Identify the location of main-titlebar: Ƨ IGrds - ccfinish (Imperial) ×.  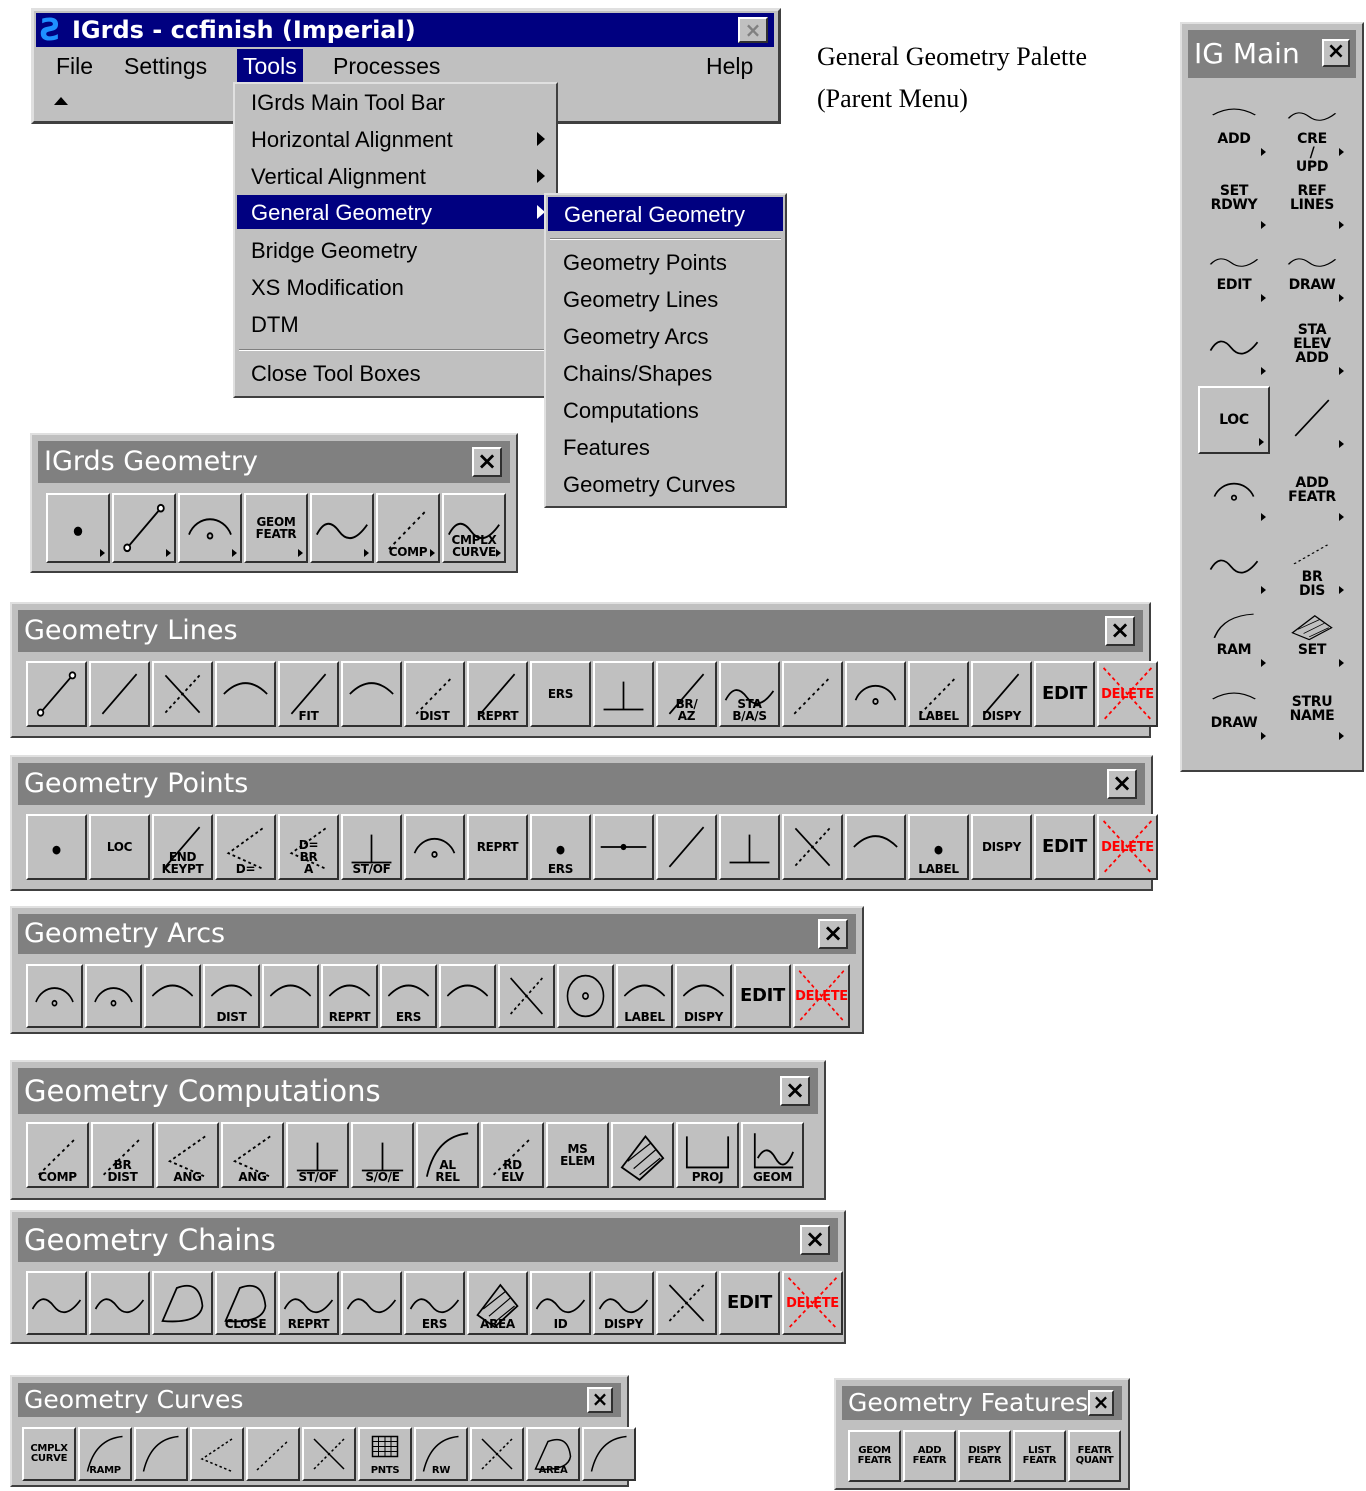
(405, 30).